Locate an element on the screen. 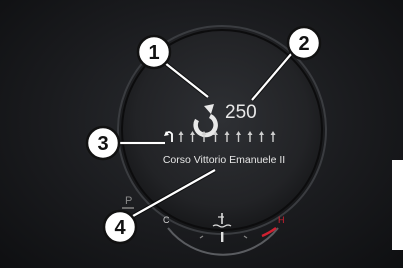 The width and height of the screenshot is (403, 271). gauge-cold-label: C is located at coordinates (166, 220).